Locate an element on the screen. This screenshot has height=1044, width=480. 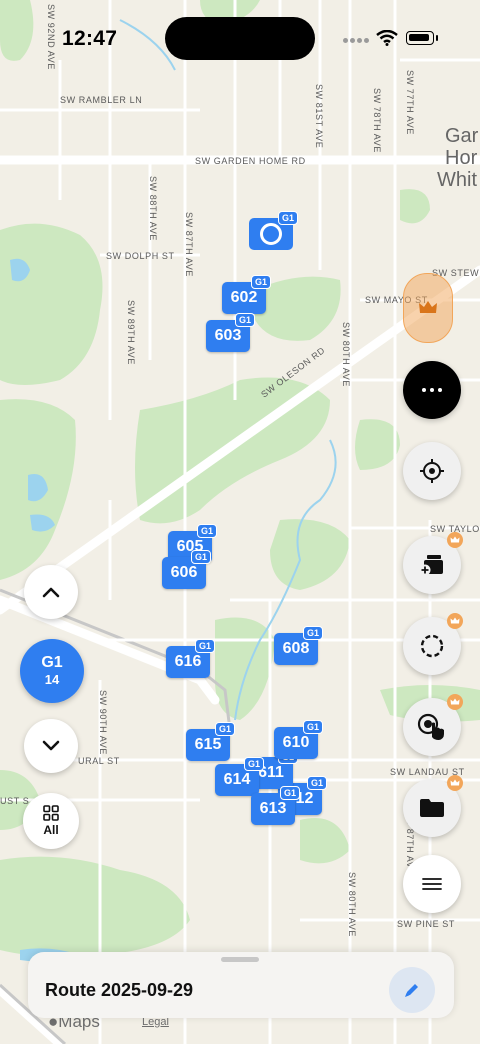
stop-marker: 616 G1 is located at coordinates (190, 658).